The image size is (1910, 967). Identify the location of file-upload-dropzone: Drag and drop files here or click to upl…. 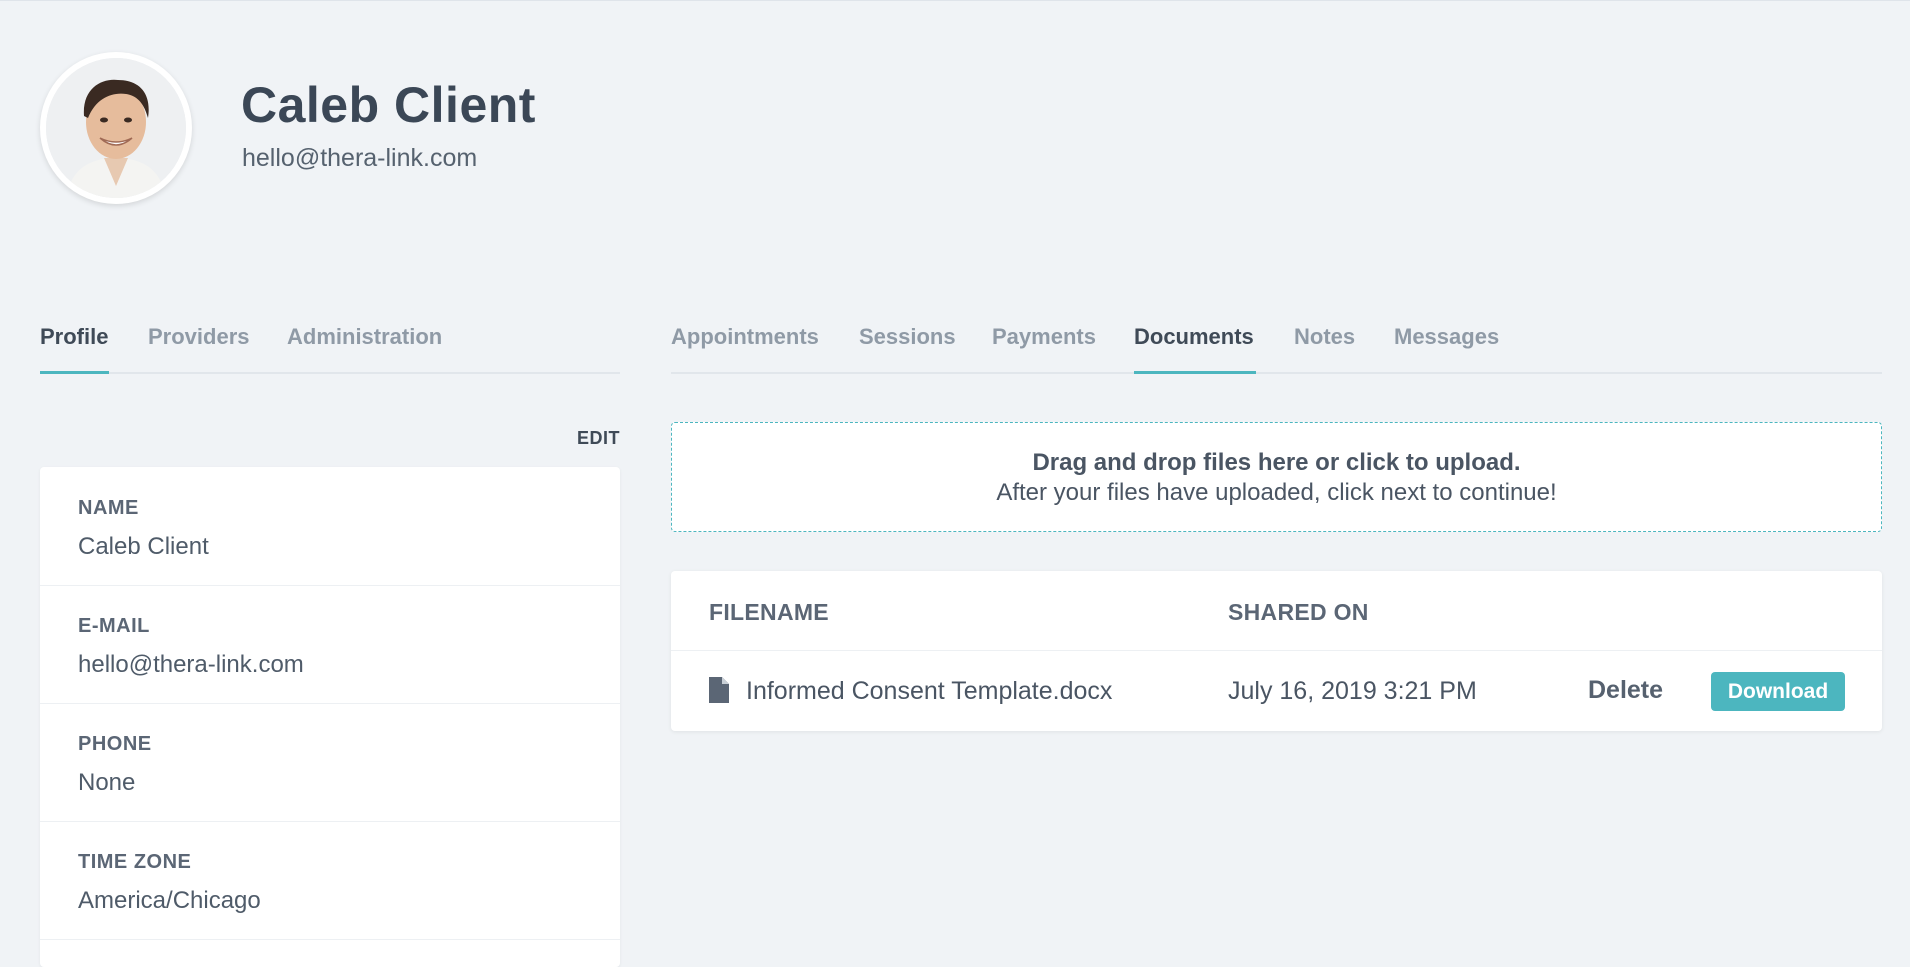
(1276, 477).